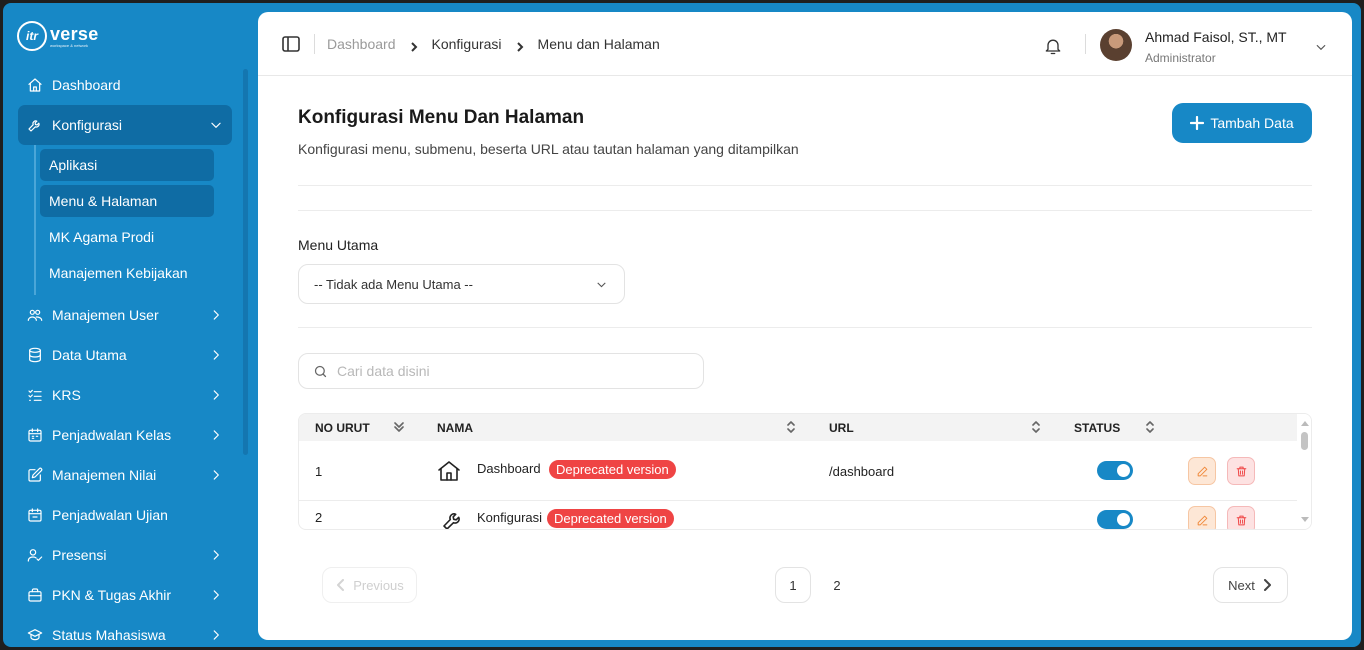 This screenshot has width=1364, height=650. I want to click on briefcase-icon, so click(35, 595).